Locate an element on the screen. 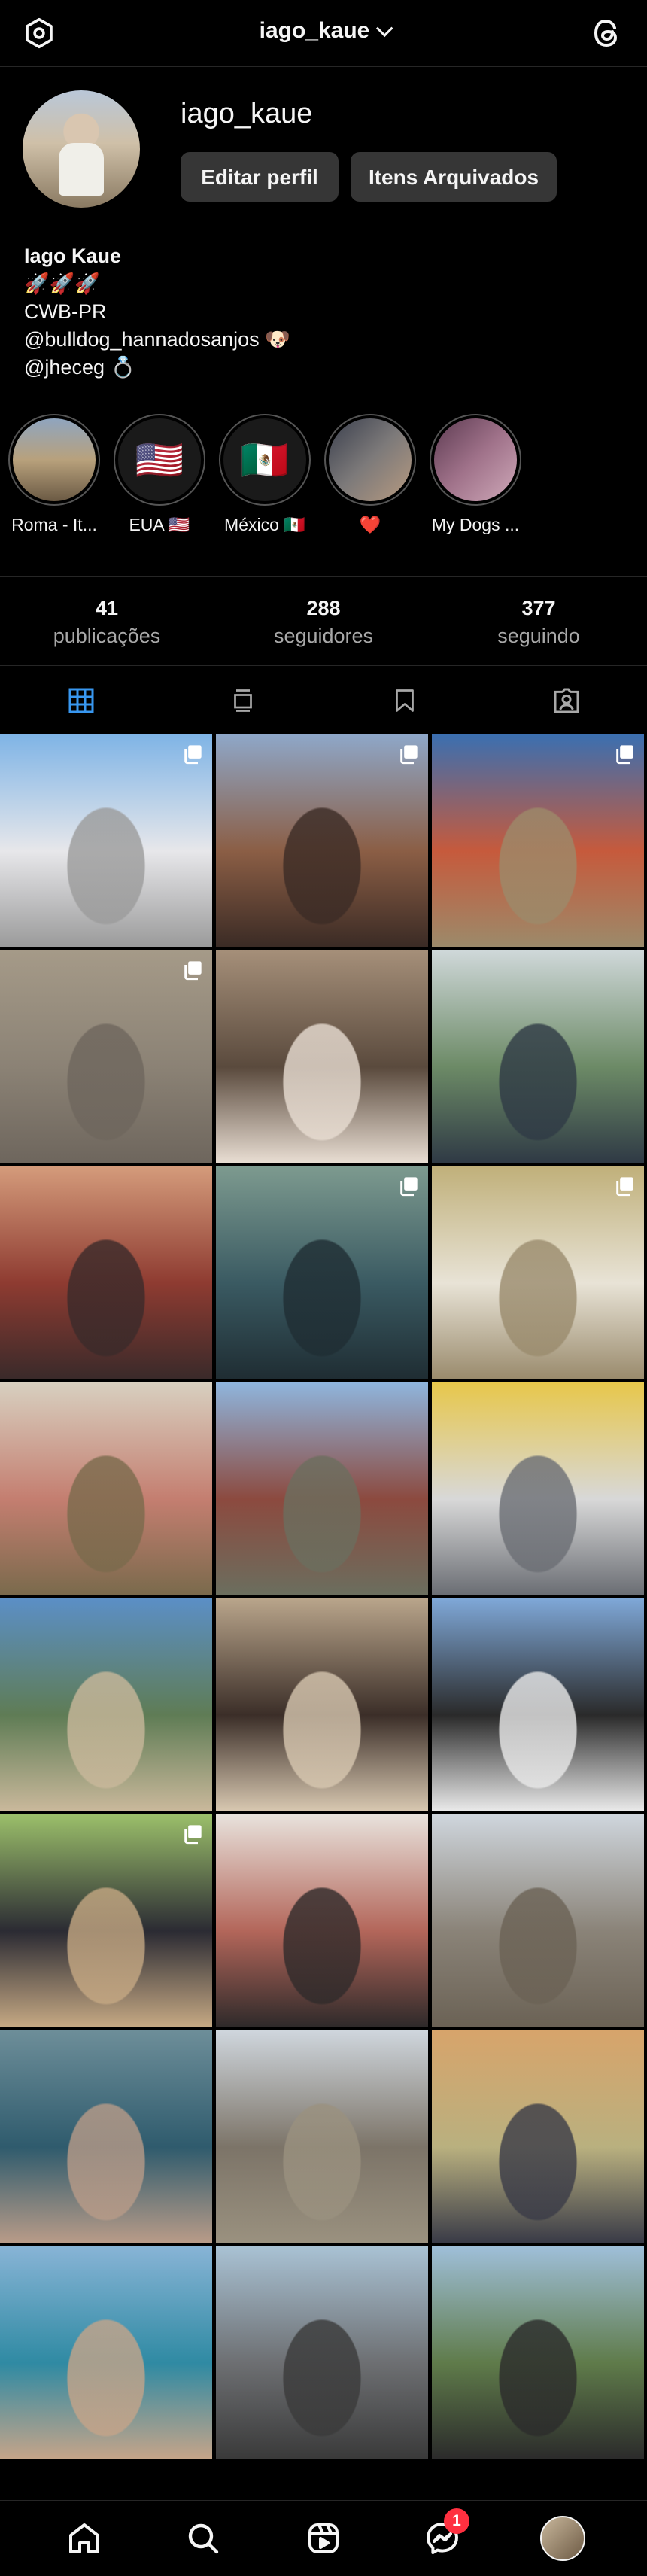 The height and width of the screenshot is (2576, 647). profile-name: Iago Kaue is located at coordinates (73, 256).